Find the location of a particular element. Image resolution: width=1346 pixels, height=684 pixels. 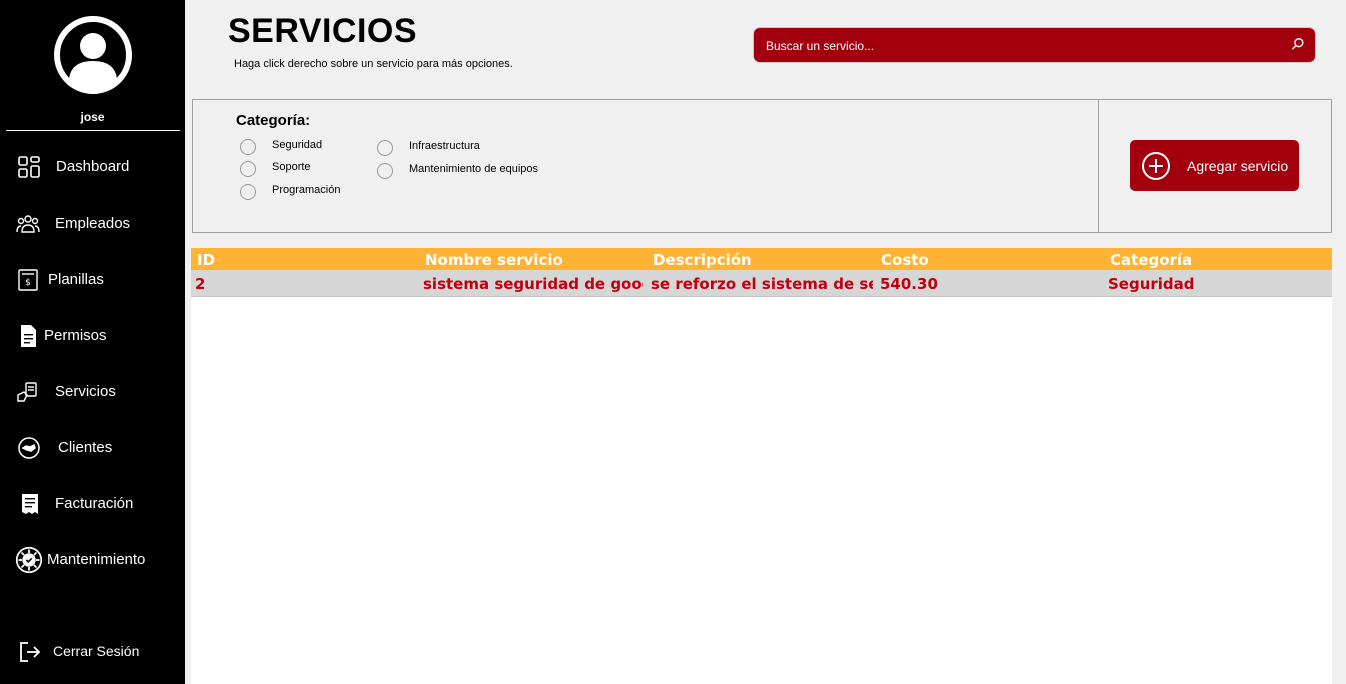

add-service-label: Agregar servicio is located at coordinates (1238, 166).